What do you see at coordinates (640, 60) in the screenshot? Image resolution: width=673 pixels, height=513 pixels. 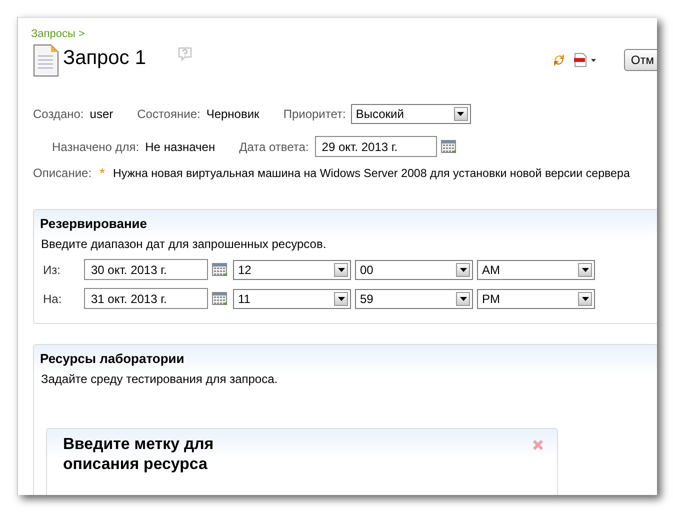 I see `cancel-button: Отм` at bounding box center [640, 60].